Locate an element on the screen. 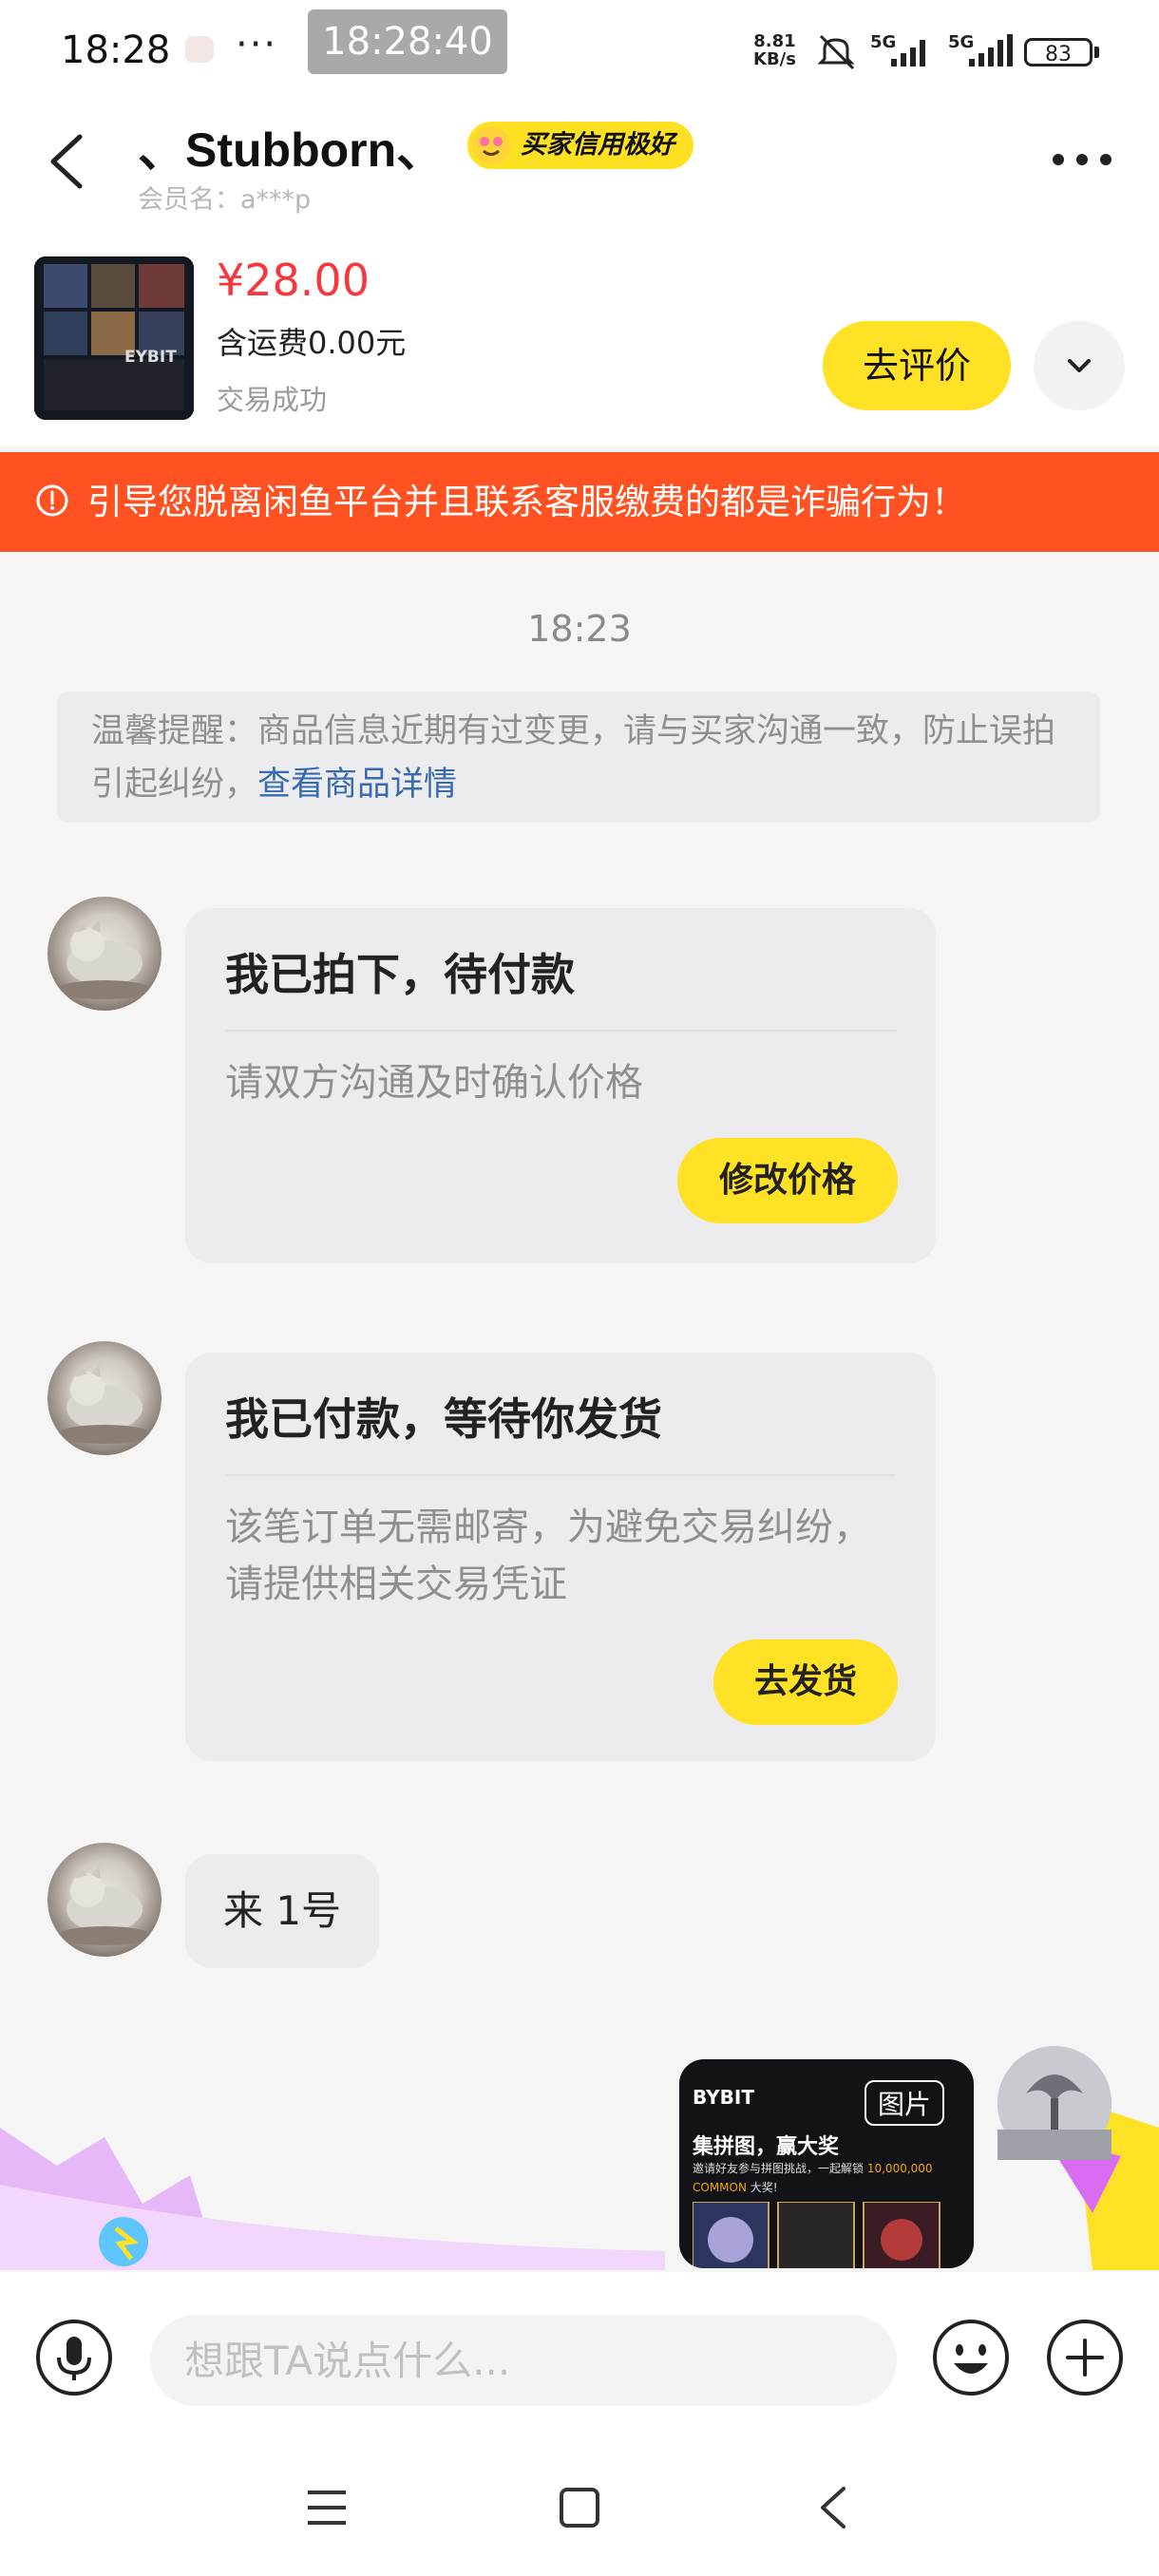  order-card-pending-payment: 我已拍下，待付款 请双方沟通及时确认价格 修改价格 is located at coordinates (560, 1085).